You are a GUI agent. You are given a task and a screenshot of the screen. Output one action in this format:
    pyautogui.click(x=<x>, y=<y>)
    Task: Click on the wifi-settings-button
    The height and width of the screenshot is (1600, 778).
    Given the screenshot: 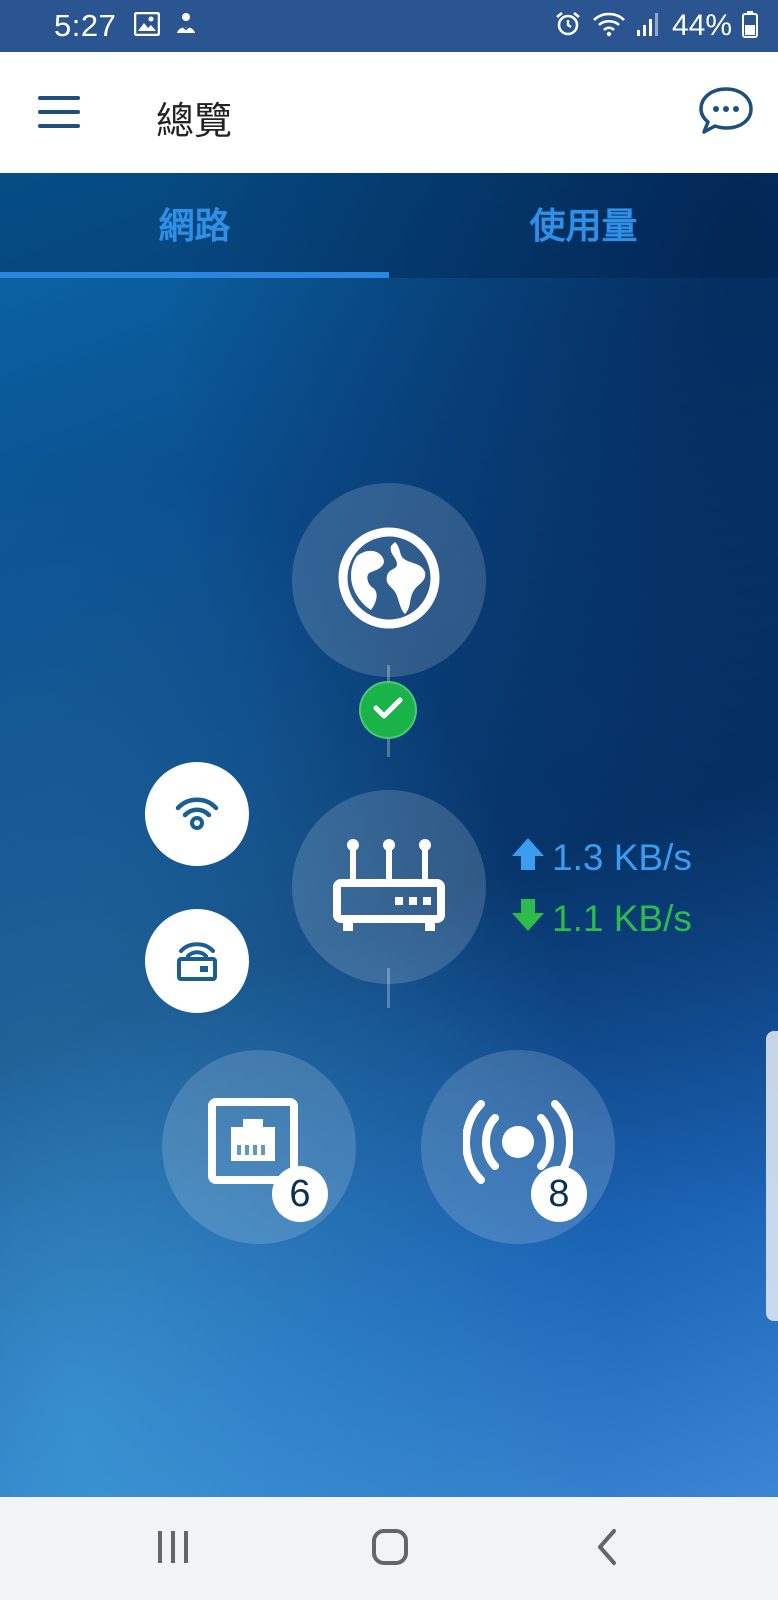 What is the action you would take?
    pyautogui.click(x=197, y=814)
    